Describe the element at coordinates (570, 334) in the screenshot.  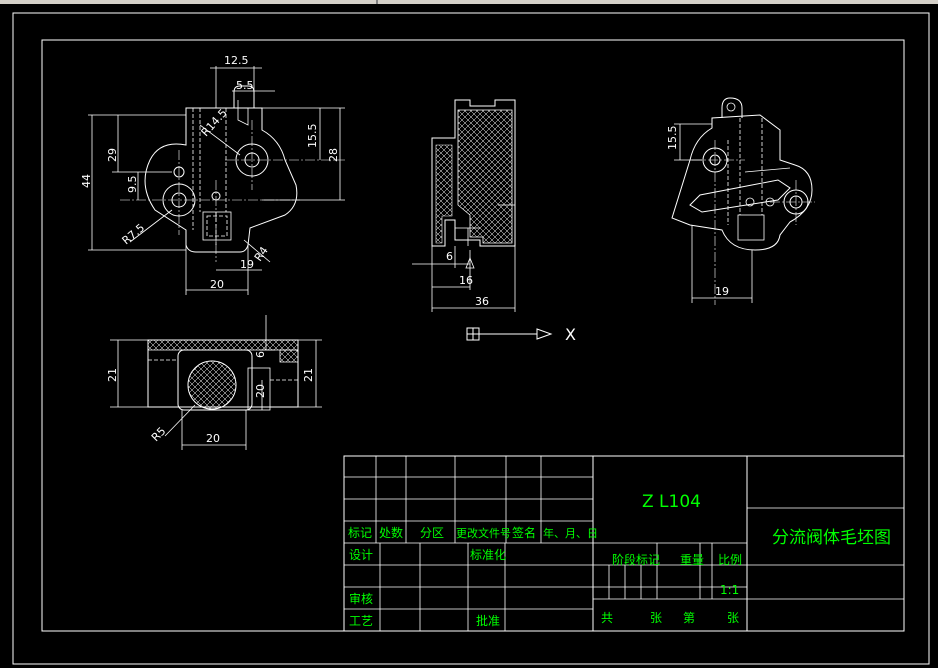
I see `ucs-x-label: X` at that location.